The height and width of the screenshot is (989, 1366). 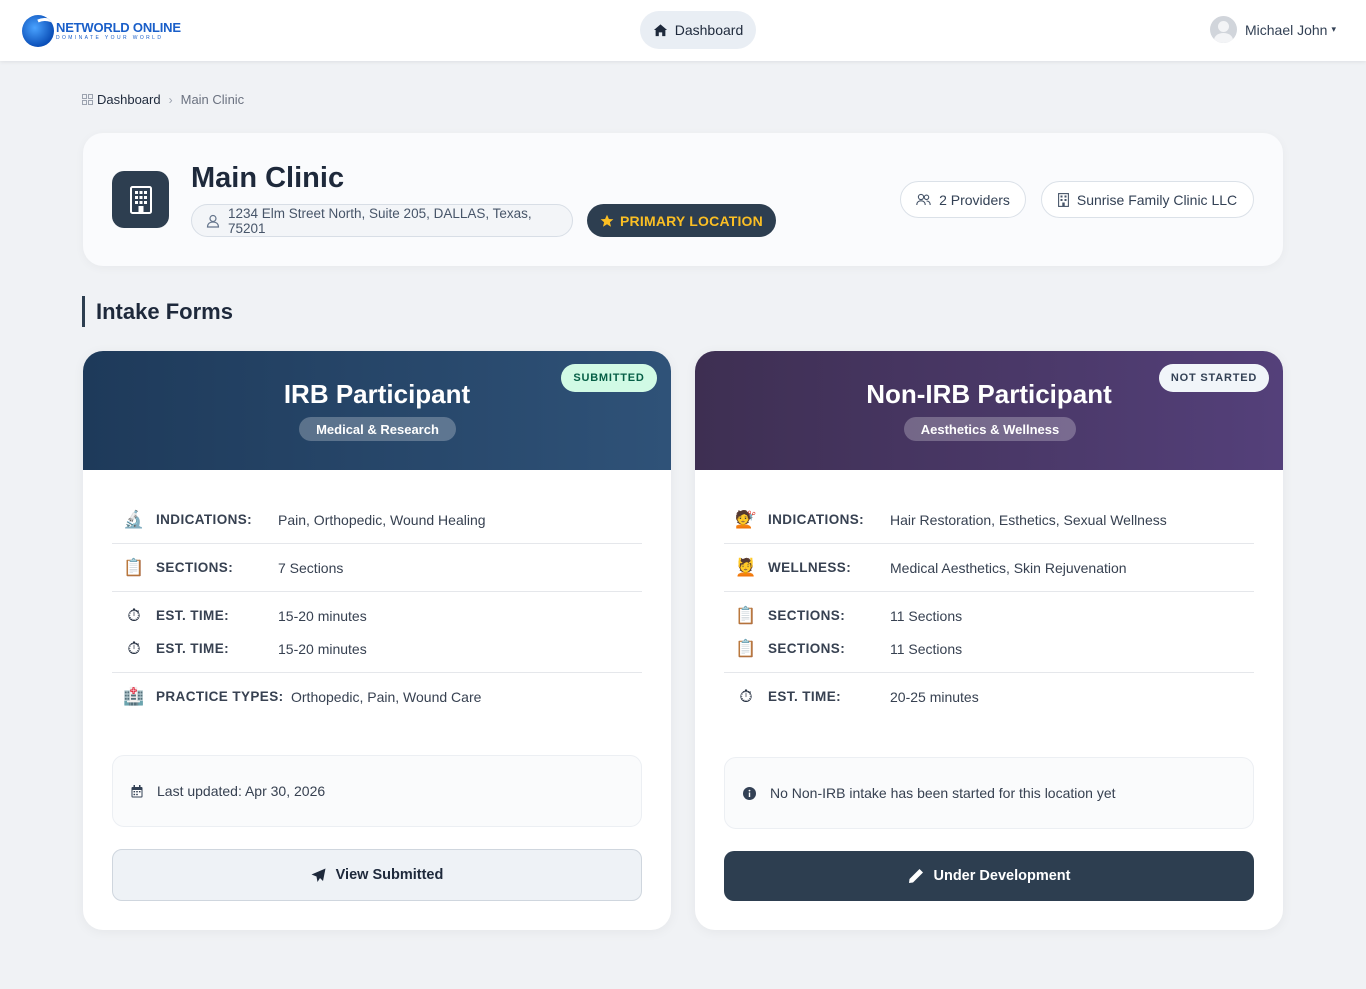 What do you see at coordinates (382, 519) in the screenshot?
I see `row-value: Pain, Orthopedic, Wound Healing` at bounding box center [382, 519].